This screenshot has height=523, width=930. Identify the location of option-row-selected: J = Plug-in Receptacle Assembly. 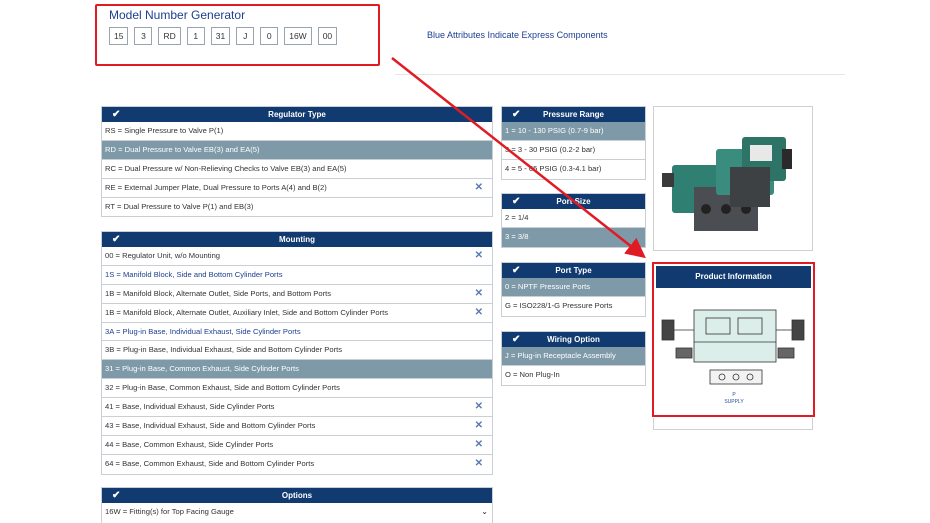
(573, 356).